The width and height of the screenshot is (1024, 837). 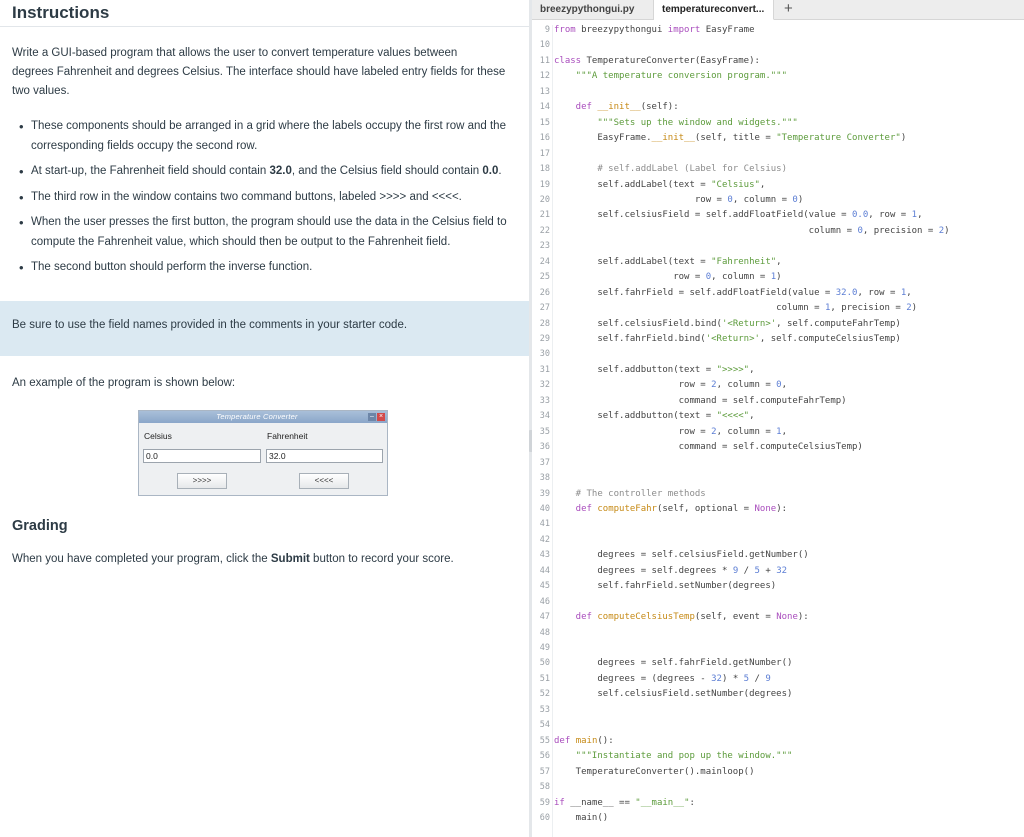 I want to click on code-token: ">>>>", so click(x=733, y=369).